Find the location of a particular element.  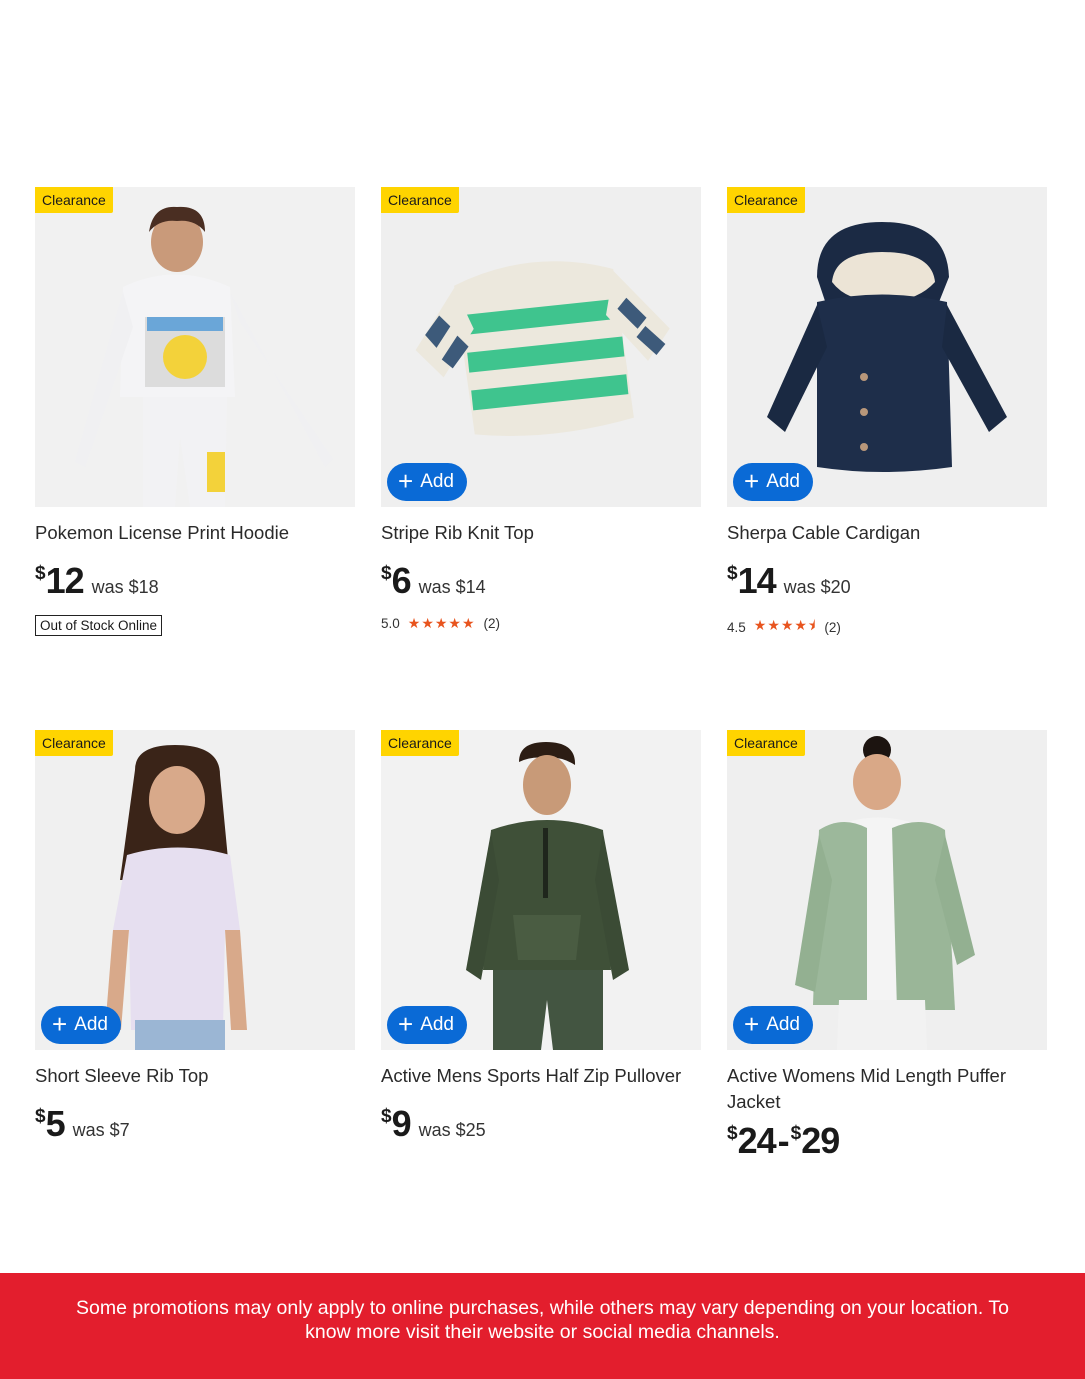

price-row: $ 5 was $7 is located at coordinates (195, 1124).